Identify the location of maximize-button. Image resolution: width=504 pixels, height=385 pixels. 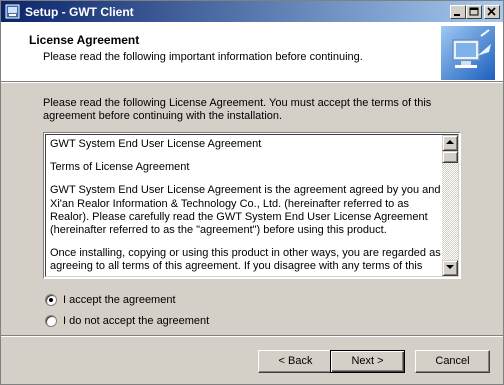
(474, 12).